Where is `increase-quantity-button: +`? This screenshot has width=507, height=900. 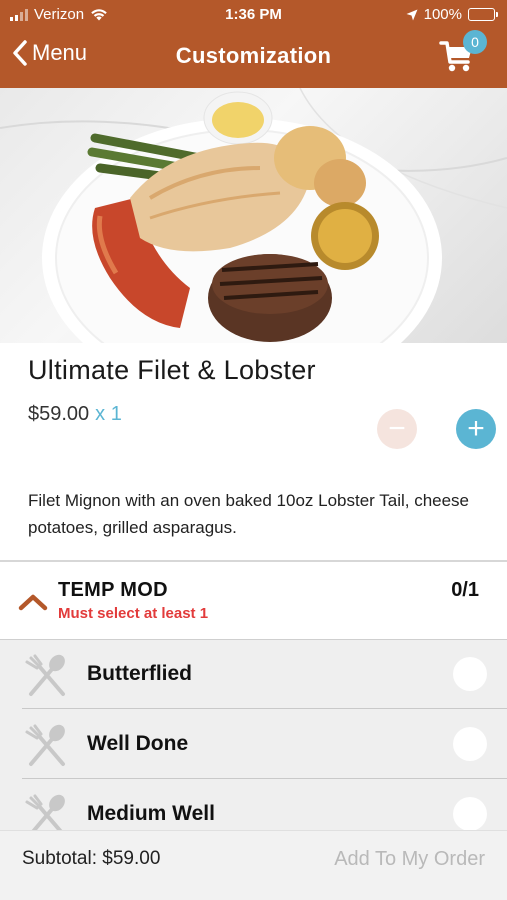
increase-quantity-button: + is located at coordinates (476, 429).